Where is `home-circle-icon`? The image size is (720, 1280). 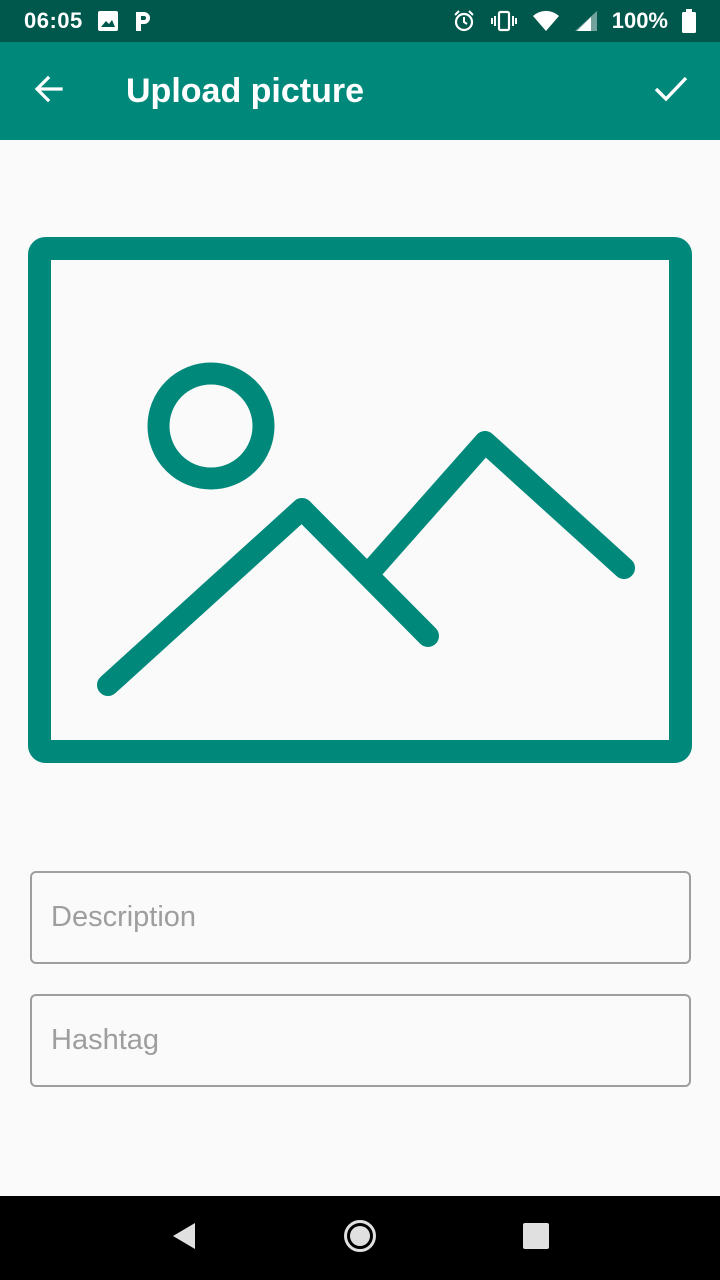 home-circle-icon is located at coordinates (360, 1238).